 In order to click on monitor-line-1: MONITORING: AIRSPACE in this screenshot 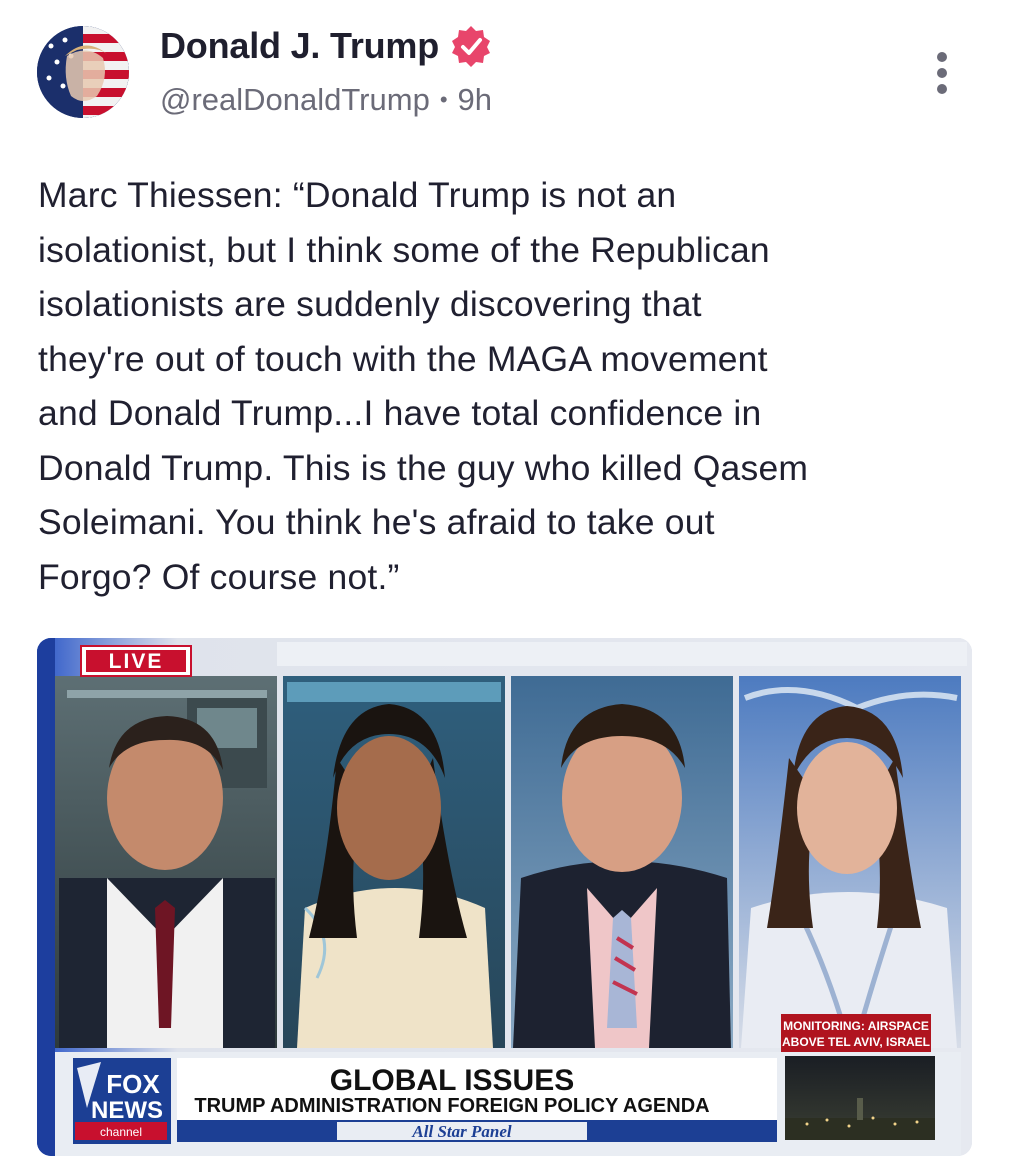, I will do `click(856, 1026)`.